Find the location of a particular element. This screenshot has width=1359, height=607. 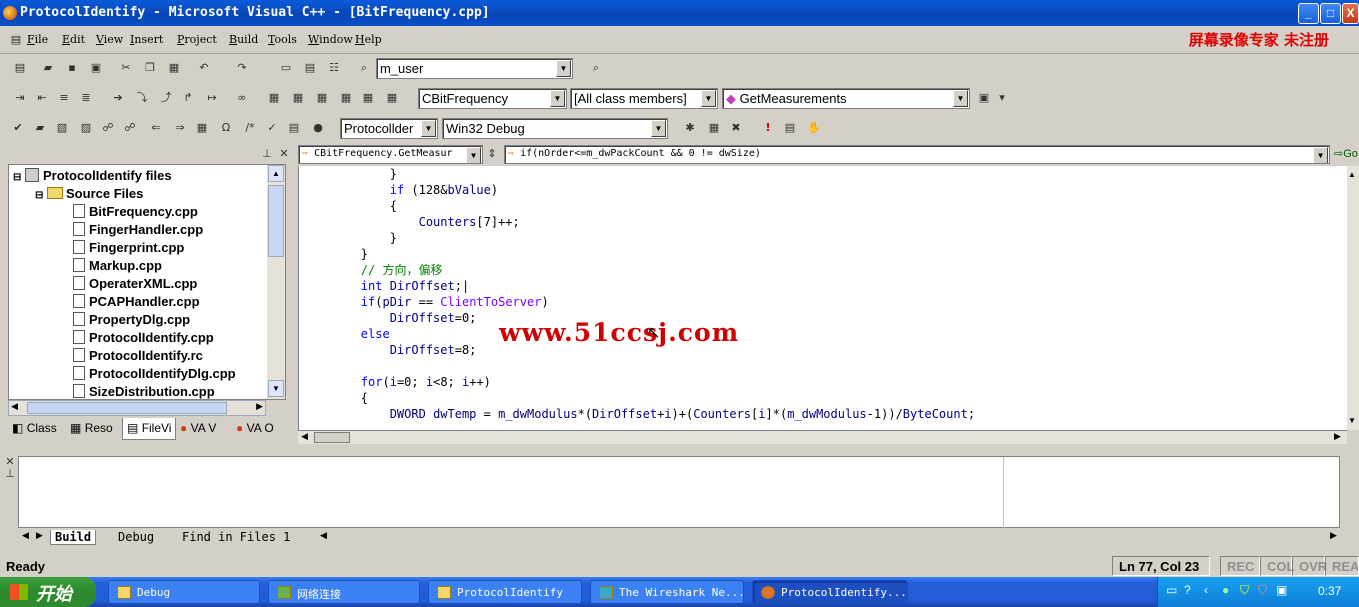

find-combo: m_user ▼ is located at coordinates (474, 68).